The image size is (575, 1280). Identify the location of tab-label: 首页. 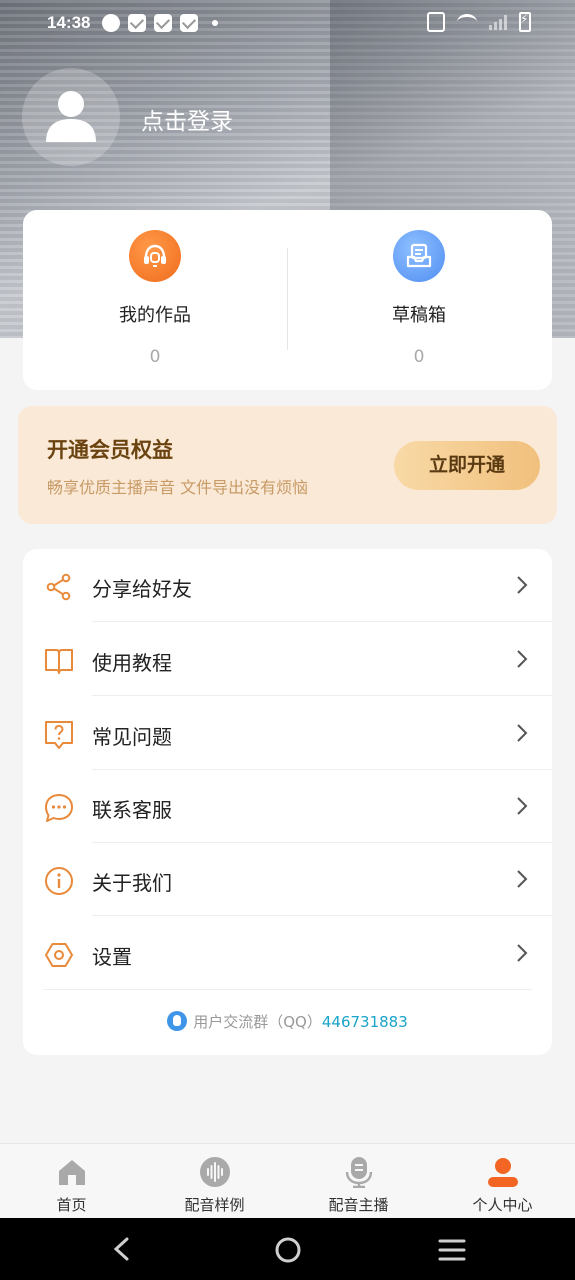
(71, 1205).